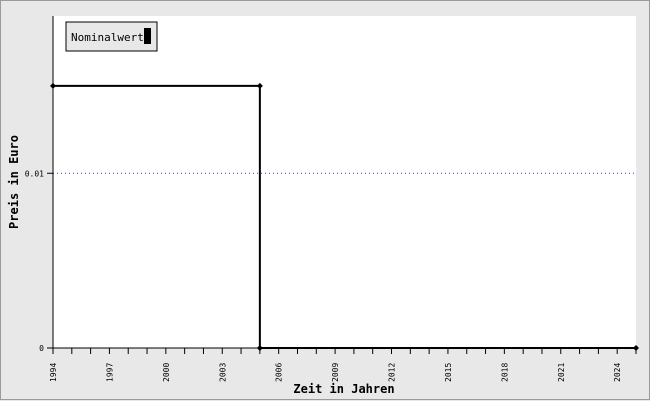  What do you see at coordinates (448, 372) in the screenshot?
I see `x-tick-label: 2015` at bounding box center [448, 372].